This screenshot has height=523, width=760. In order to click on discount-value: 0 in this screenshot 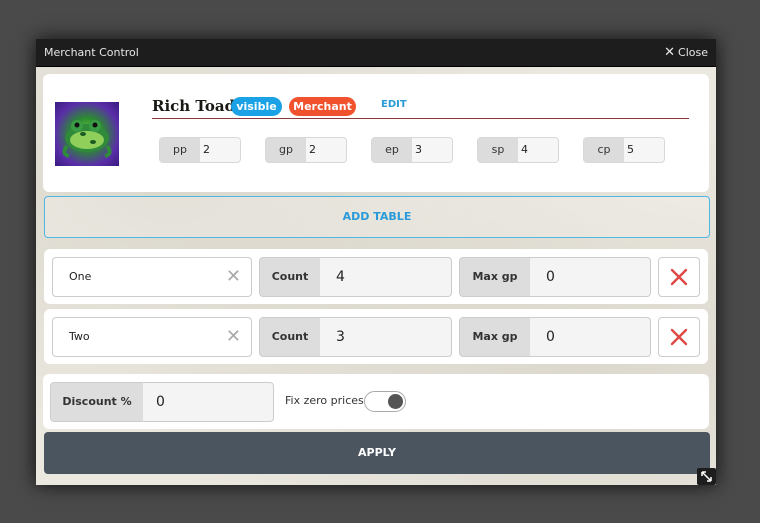, I will do `click(160, 402)`.